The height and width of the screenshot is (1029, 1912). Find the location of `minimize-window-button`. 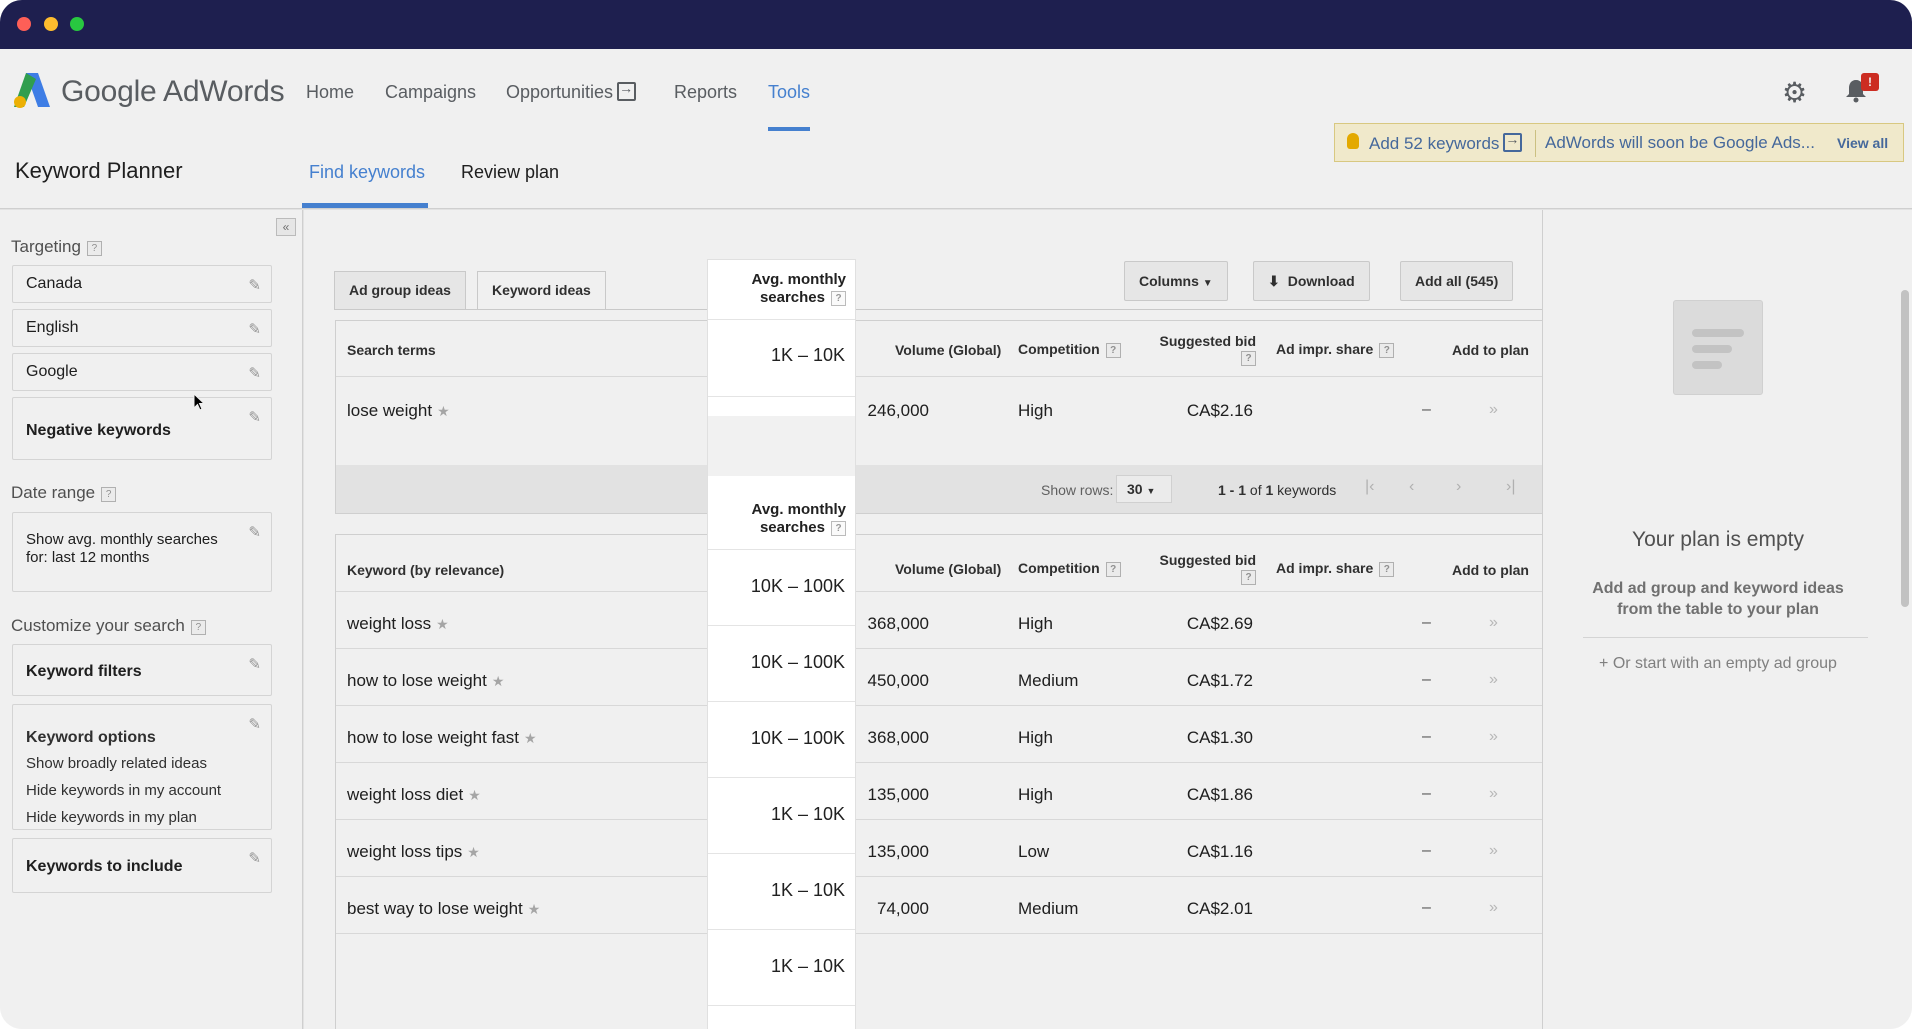

minimize-window-button is located at coordinates (51, 24).